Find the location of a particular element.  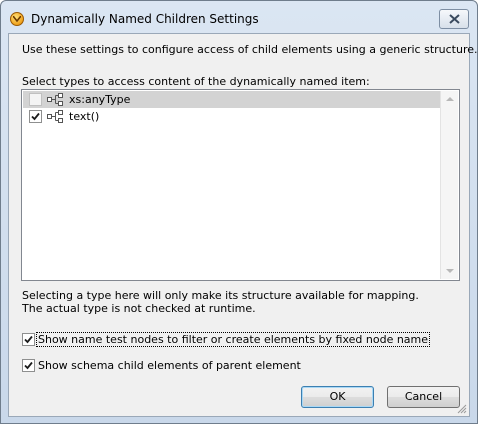

ok-button: OK is located at coordinates (337, 397).